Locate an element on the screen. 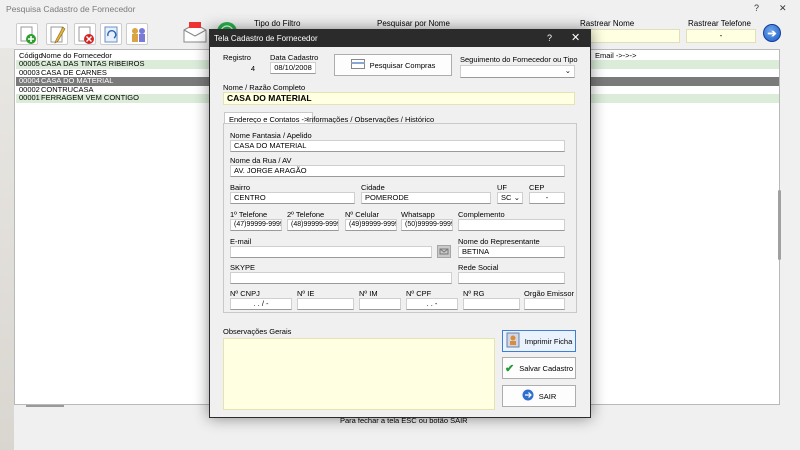 Image resolution: width=800 pixels, height=450 pixels. cpf-input: . . - is located at coordinates (432, 304).